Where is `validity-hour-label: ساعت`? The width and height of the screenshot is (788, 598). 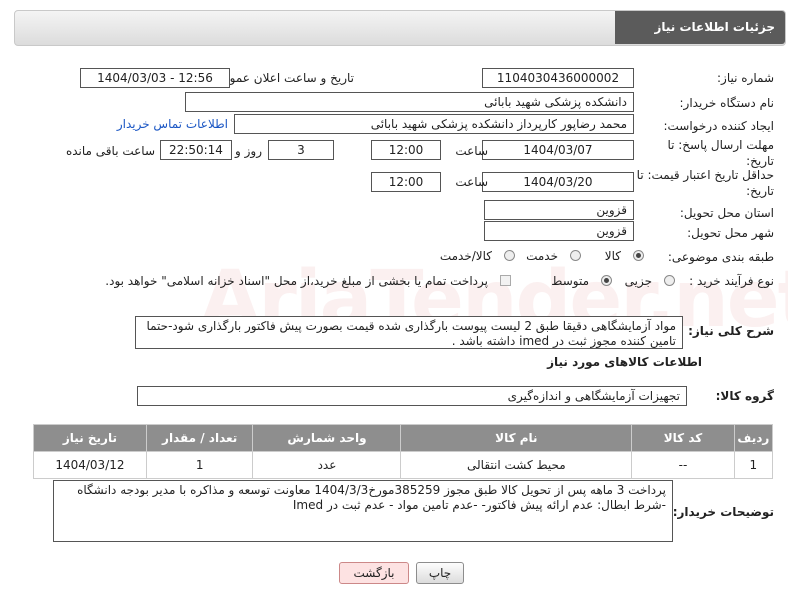
validity-hour-label: ساعت is located at coordinates (471, 182).